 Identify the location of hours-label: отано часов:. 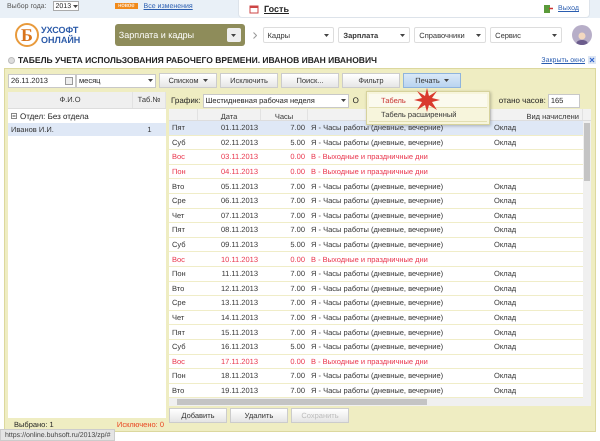
(522, 100).